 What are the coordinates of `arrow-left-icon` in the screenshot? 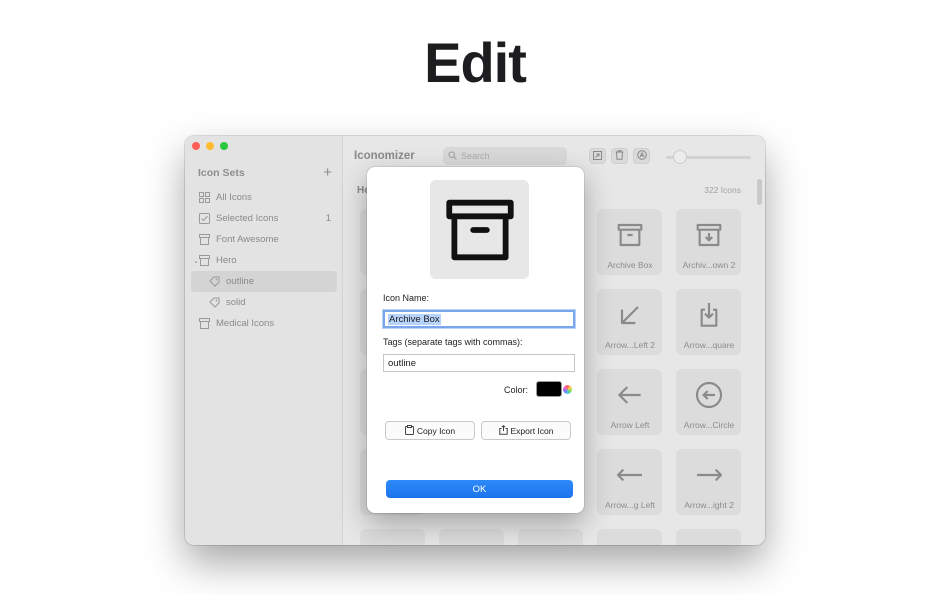 It's located at (629, 395).